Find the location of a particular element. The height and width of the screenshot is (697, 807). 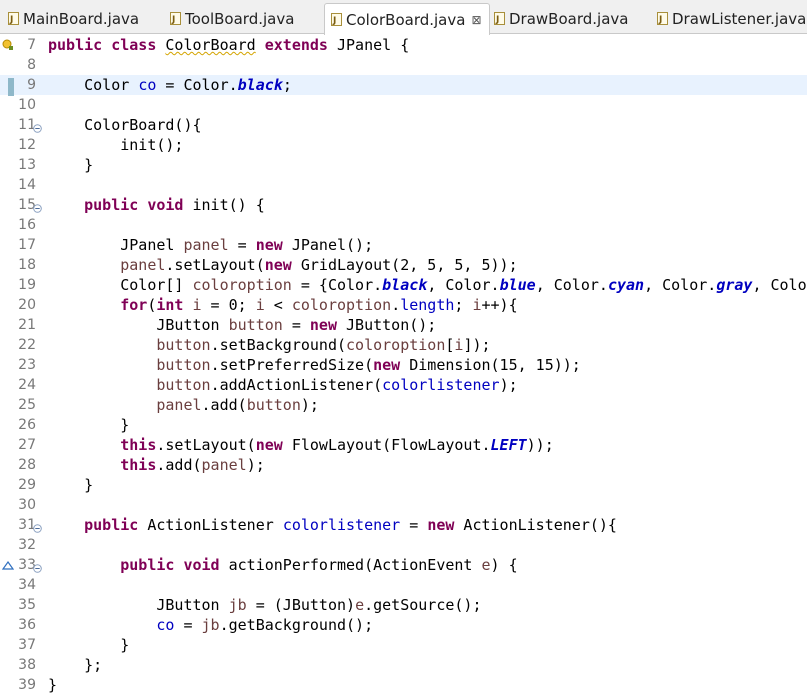

code-line: 12 init(); is located at coordinates (403, 145).